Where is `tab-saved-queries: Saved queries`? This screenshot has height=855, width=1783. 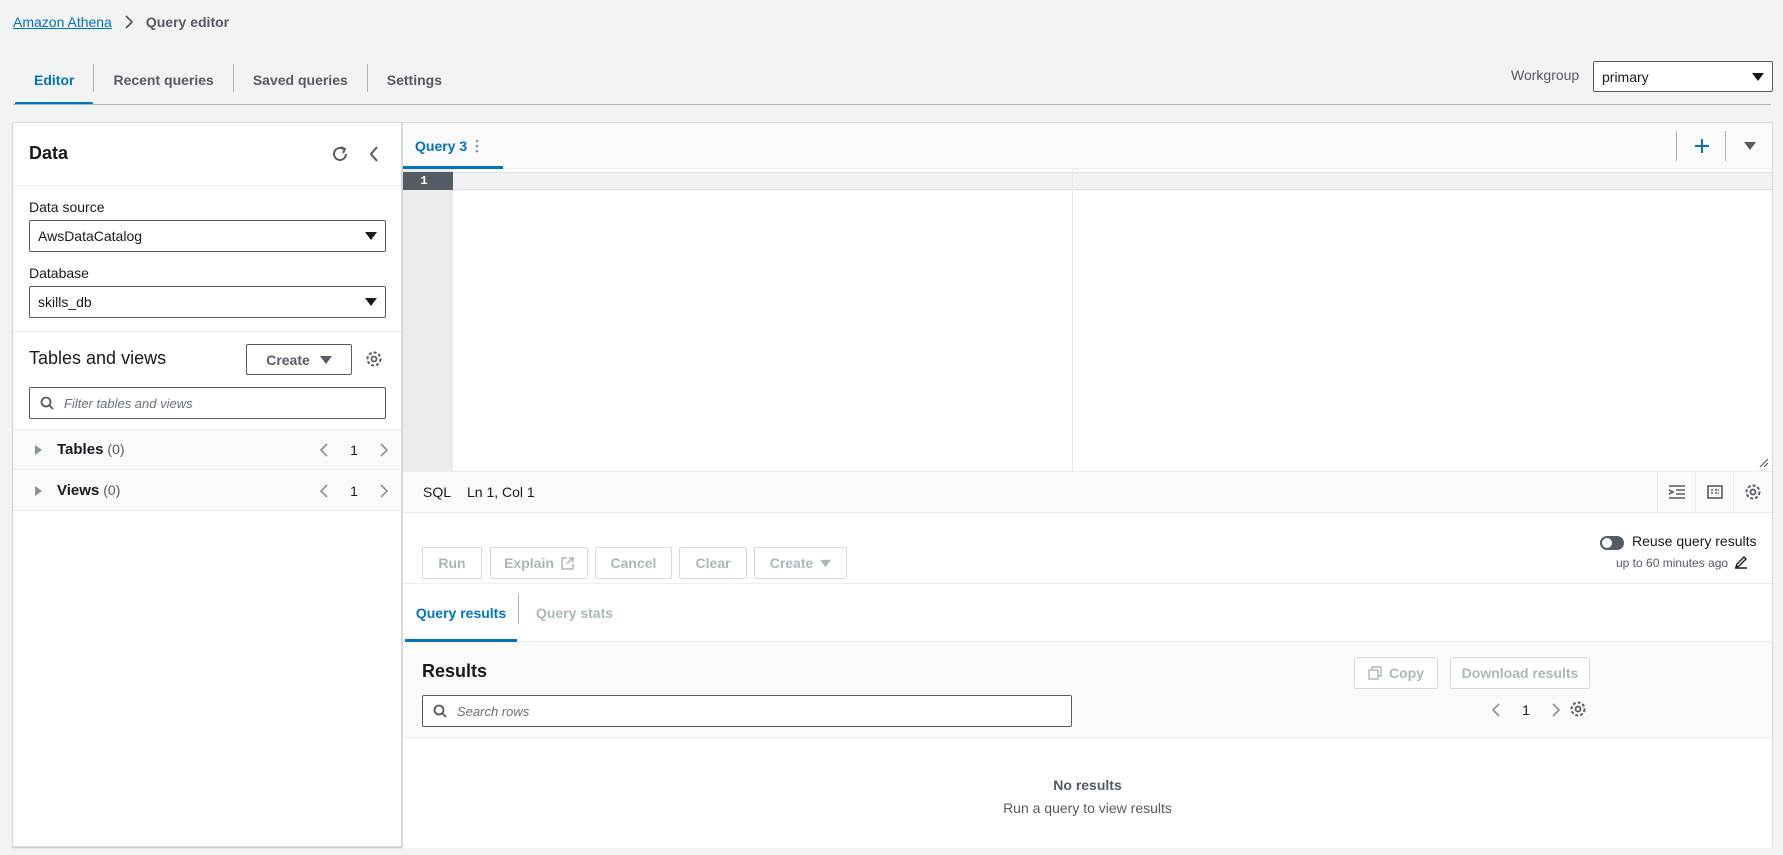 tab-saved-queries: Saved queries is located at coordinates (300, 80).